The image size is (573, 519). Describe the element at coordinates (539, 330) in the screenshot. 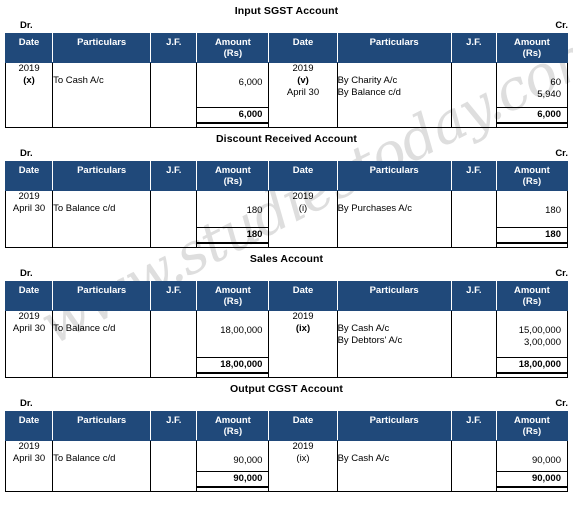

I see `amount-line: 15,00,000` at that location.